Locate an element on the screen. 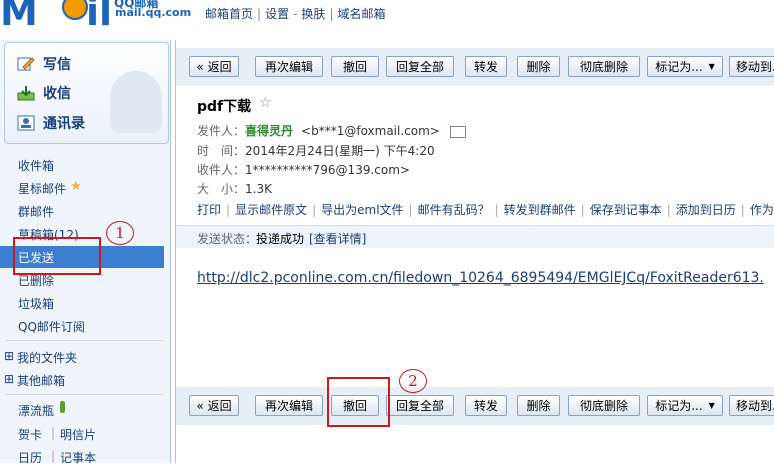  my-folders-expand-icon: ⊞ is located at coordinates (9, 356).